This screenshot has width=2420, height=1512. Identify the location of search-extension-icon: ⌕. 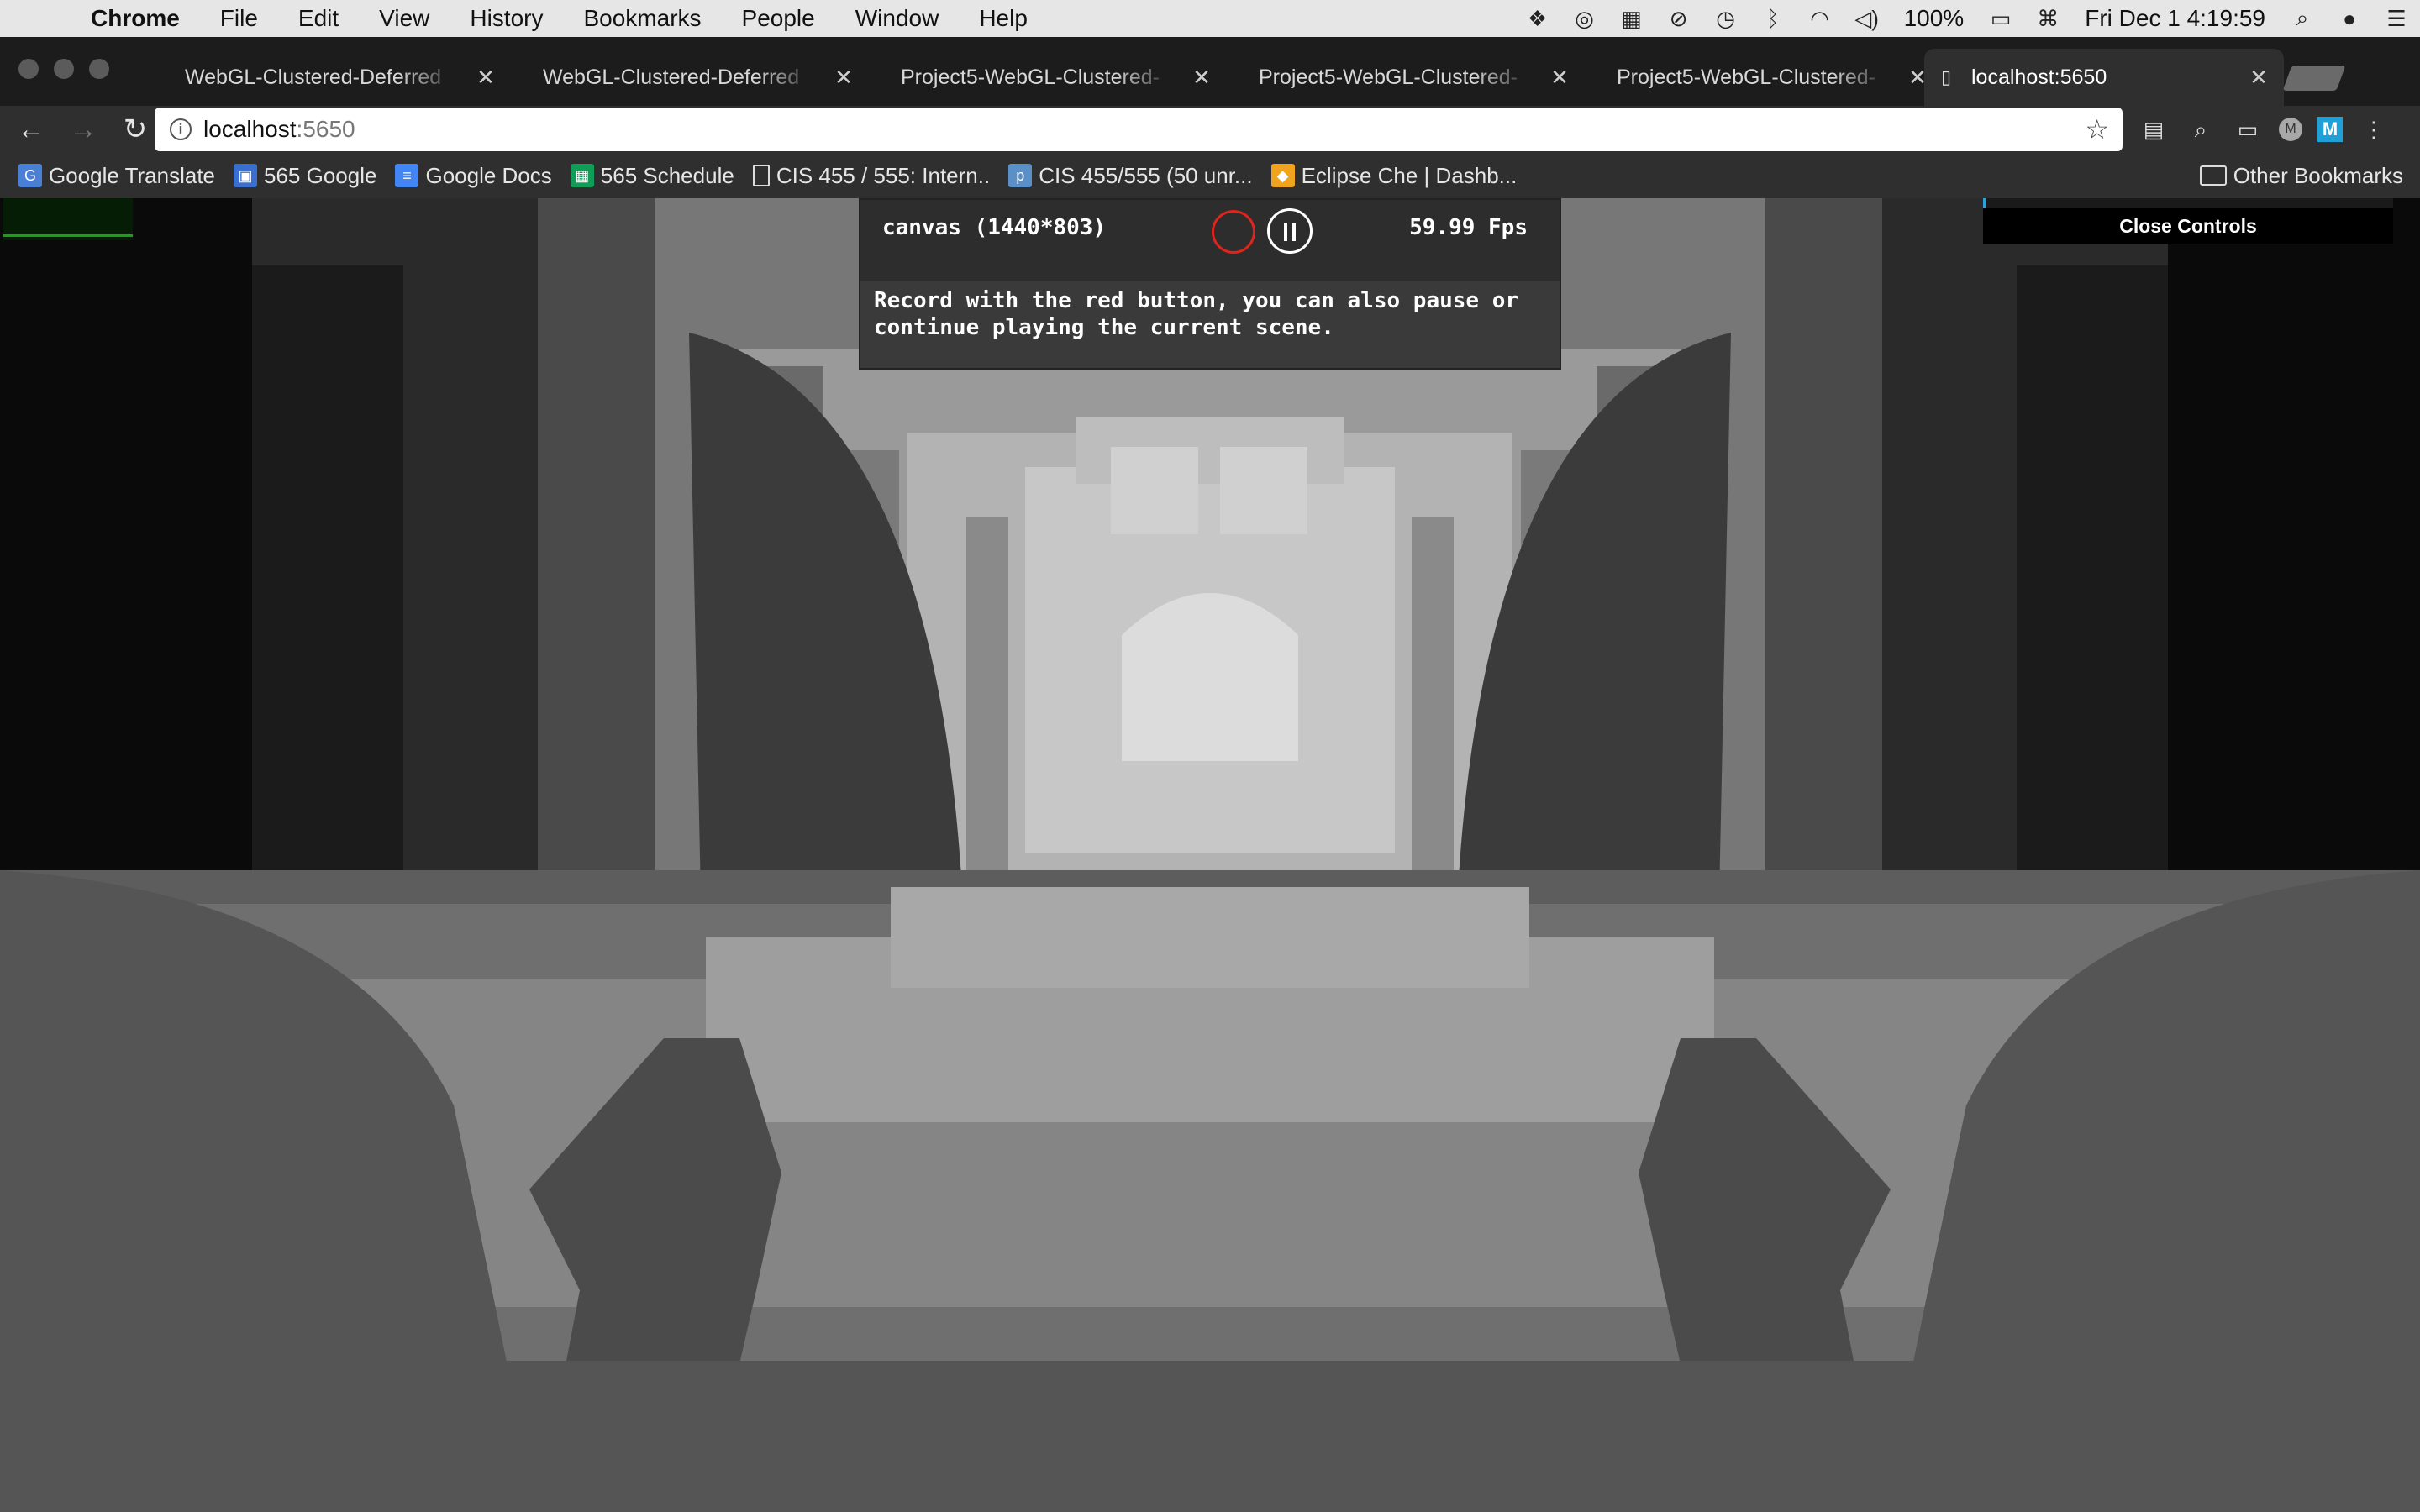
(2201, 129).